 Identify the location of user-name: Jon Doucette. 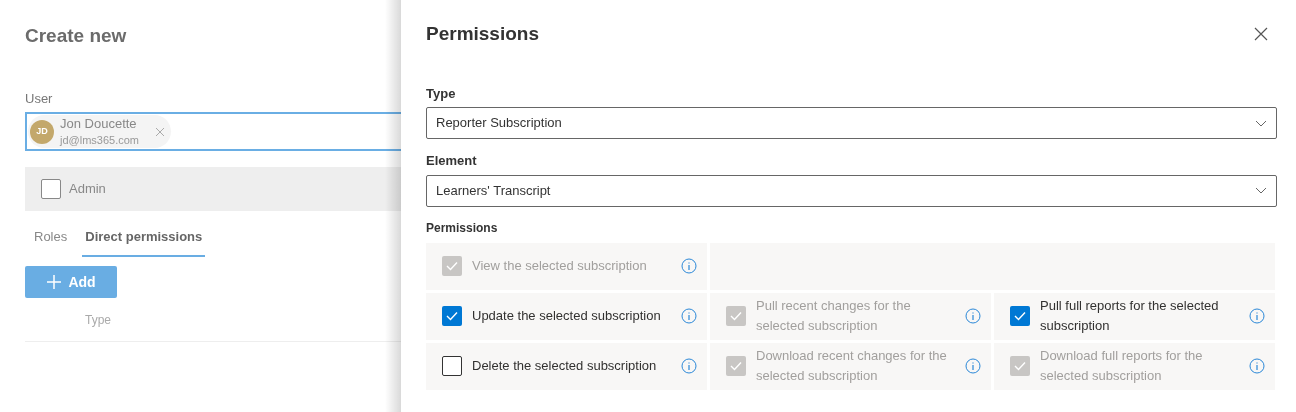
(99, 123).